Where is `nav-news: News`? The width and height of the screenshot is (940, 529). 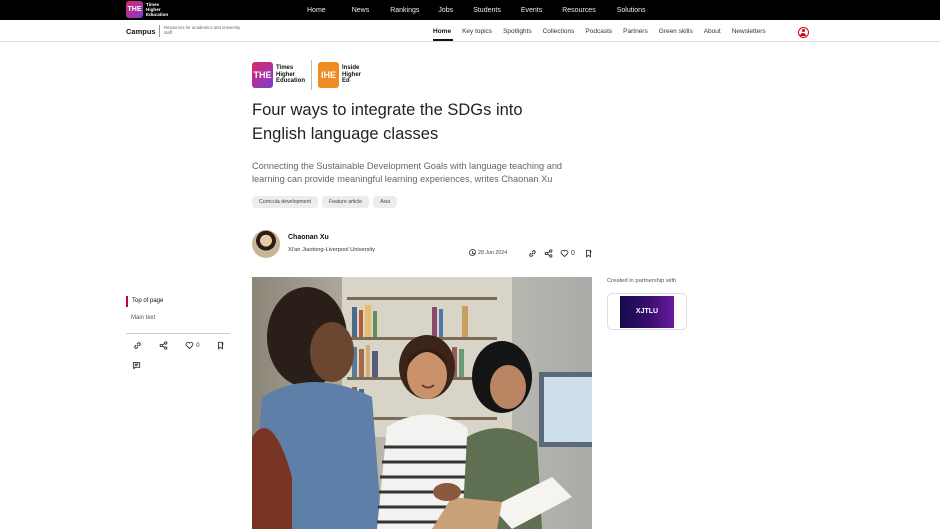
nav-news: News is located at coordinates (361, 10).